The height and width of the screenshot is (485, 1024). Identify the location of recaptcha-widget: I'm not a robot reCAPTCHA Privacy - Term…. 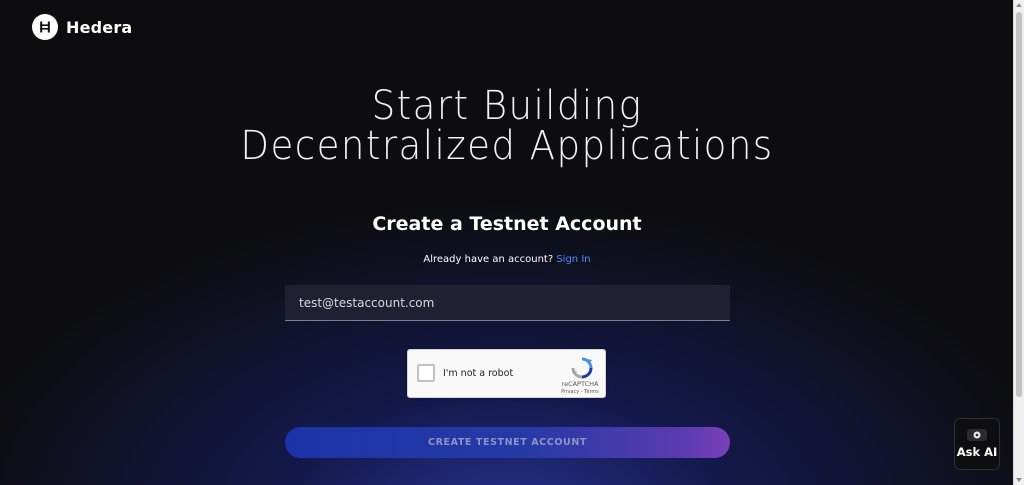
(506, 373).